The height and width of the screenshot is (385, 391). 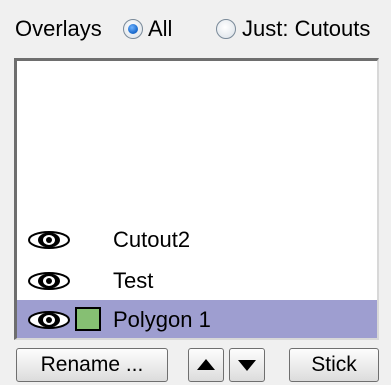 What do you see at coordinates (58, 28) in the screenshot?
I see `overlays-label: Overlays` at bounding box center [58, 28].